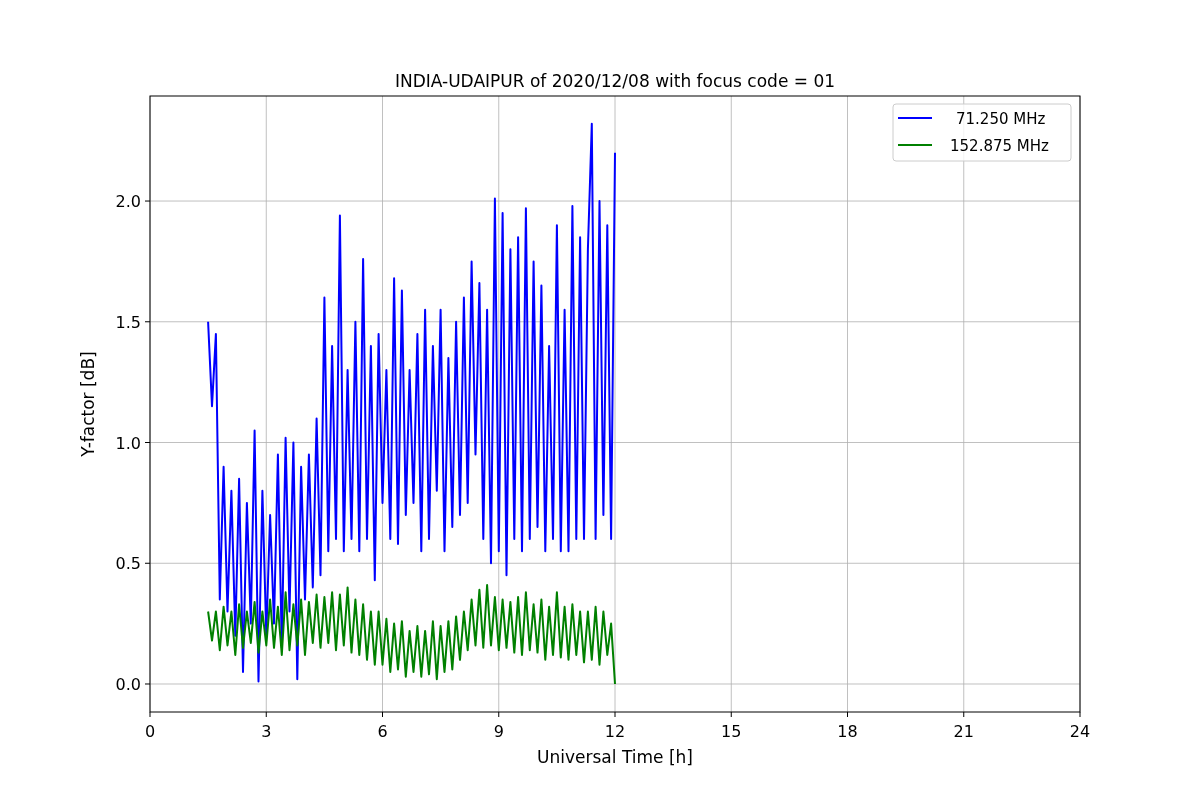 The height and width of the screenshot is (800, 1200). Describe the element at coordinates (382, 731) in the screenshot. I see `tick-label: 6` at that location.